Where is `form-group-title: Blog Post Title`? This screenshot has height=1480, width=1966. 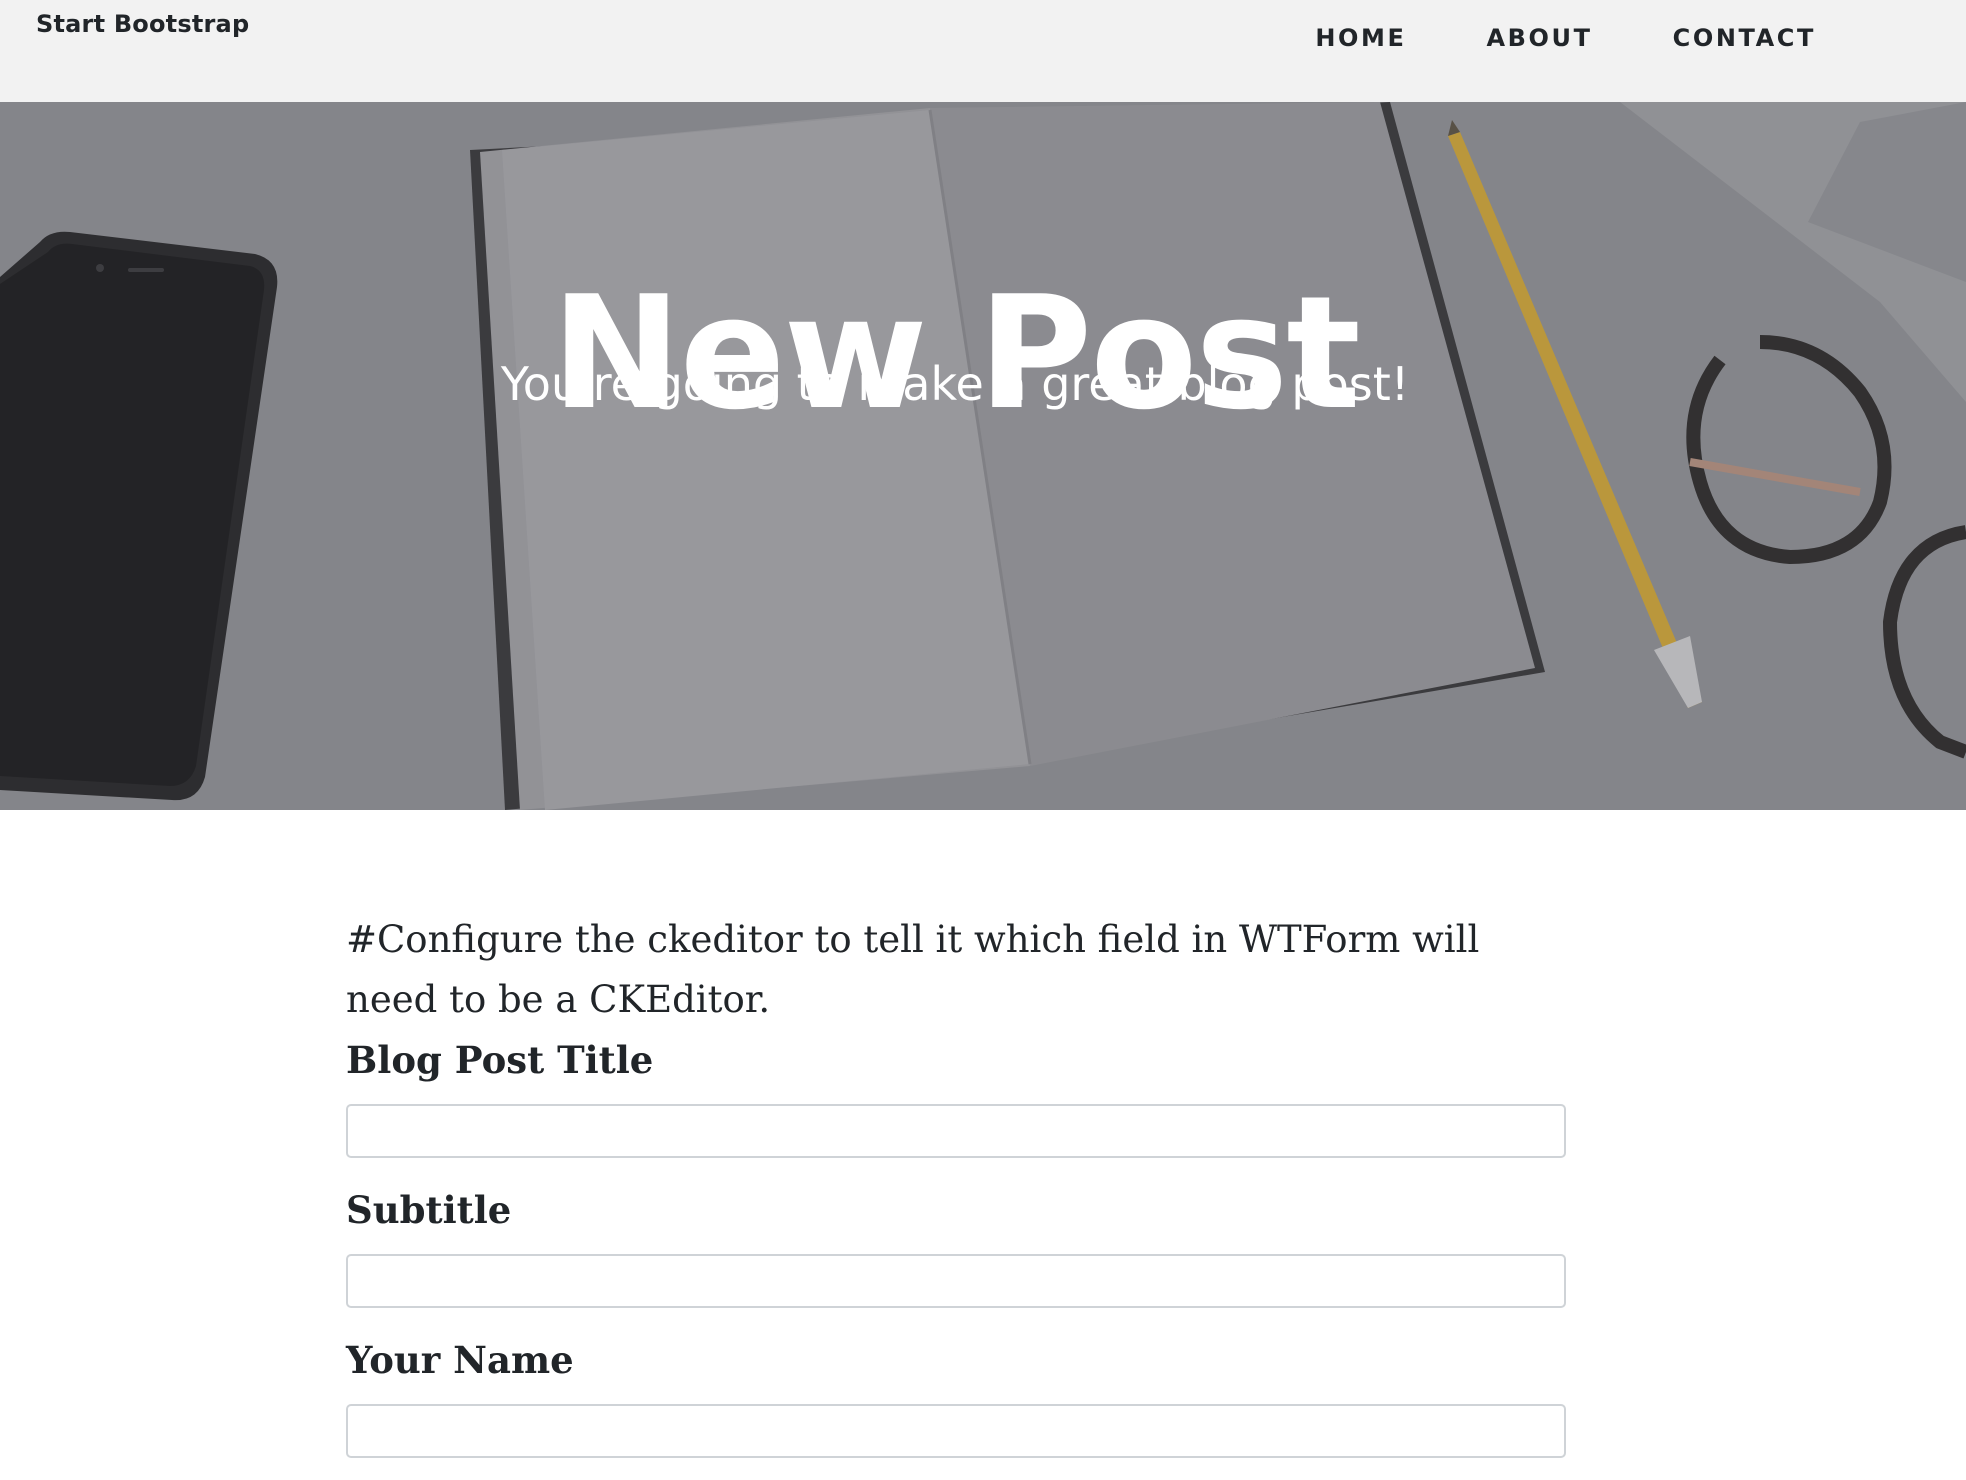
form-group-title: Blog Post Title is located at coordinates (956, 1094).